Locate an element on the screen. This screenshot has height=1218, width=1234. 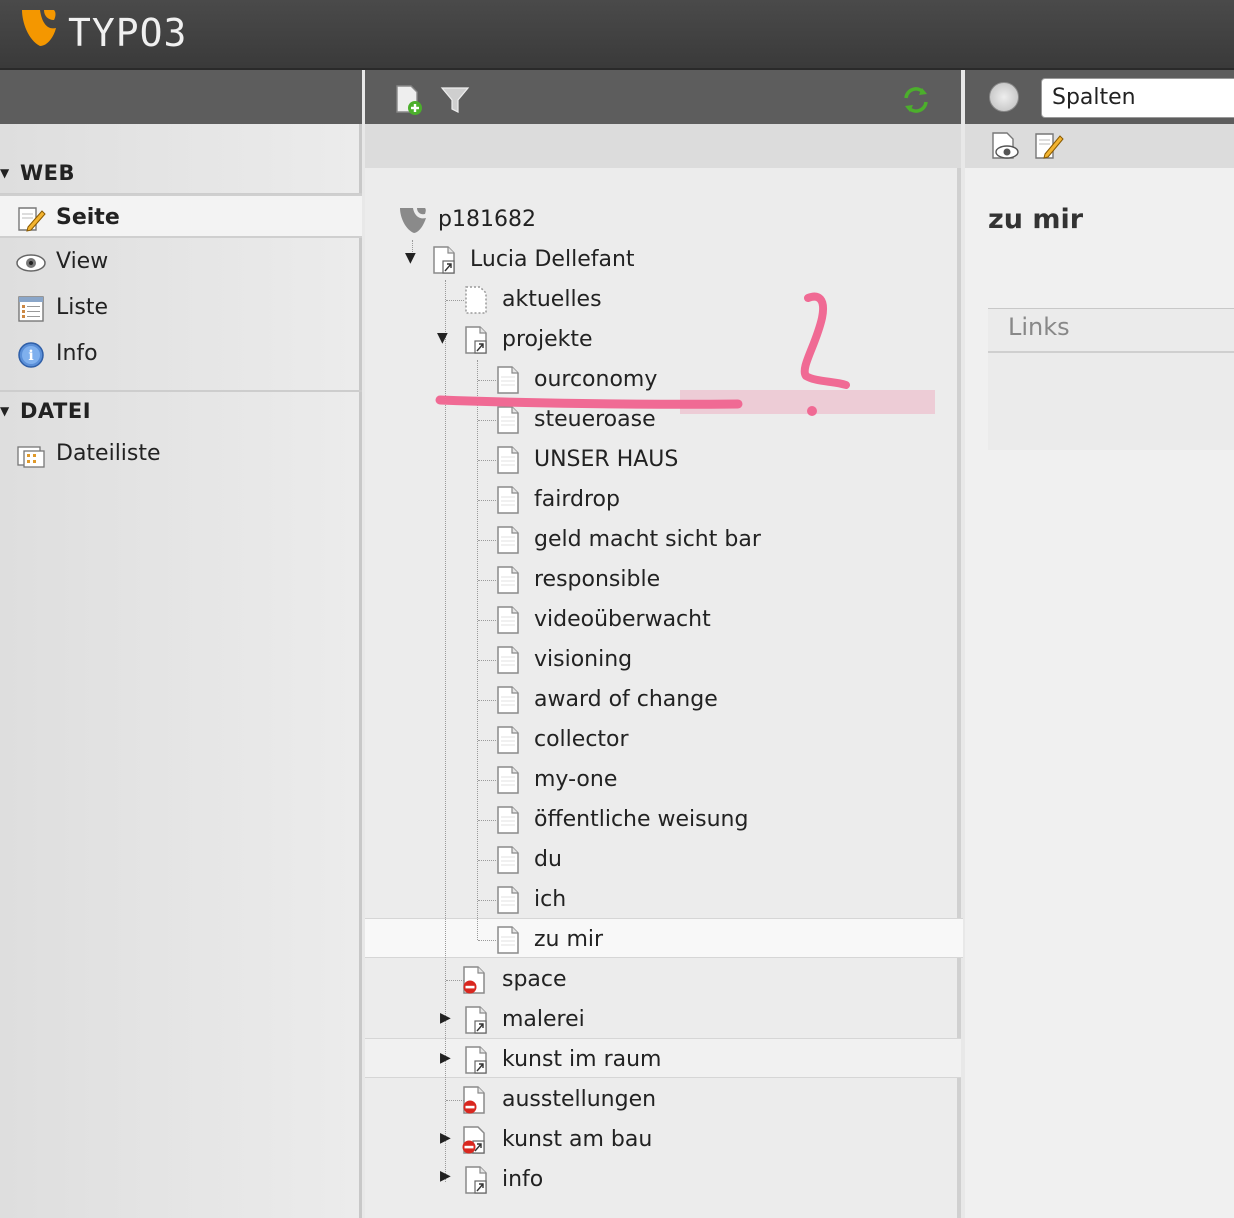
tree-node-label: kunst am bau is located at coordinates (577, 1139).